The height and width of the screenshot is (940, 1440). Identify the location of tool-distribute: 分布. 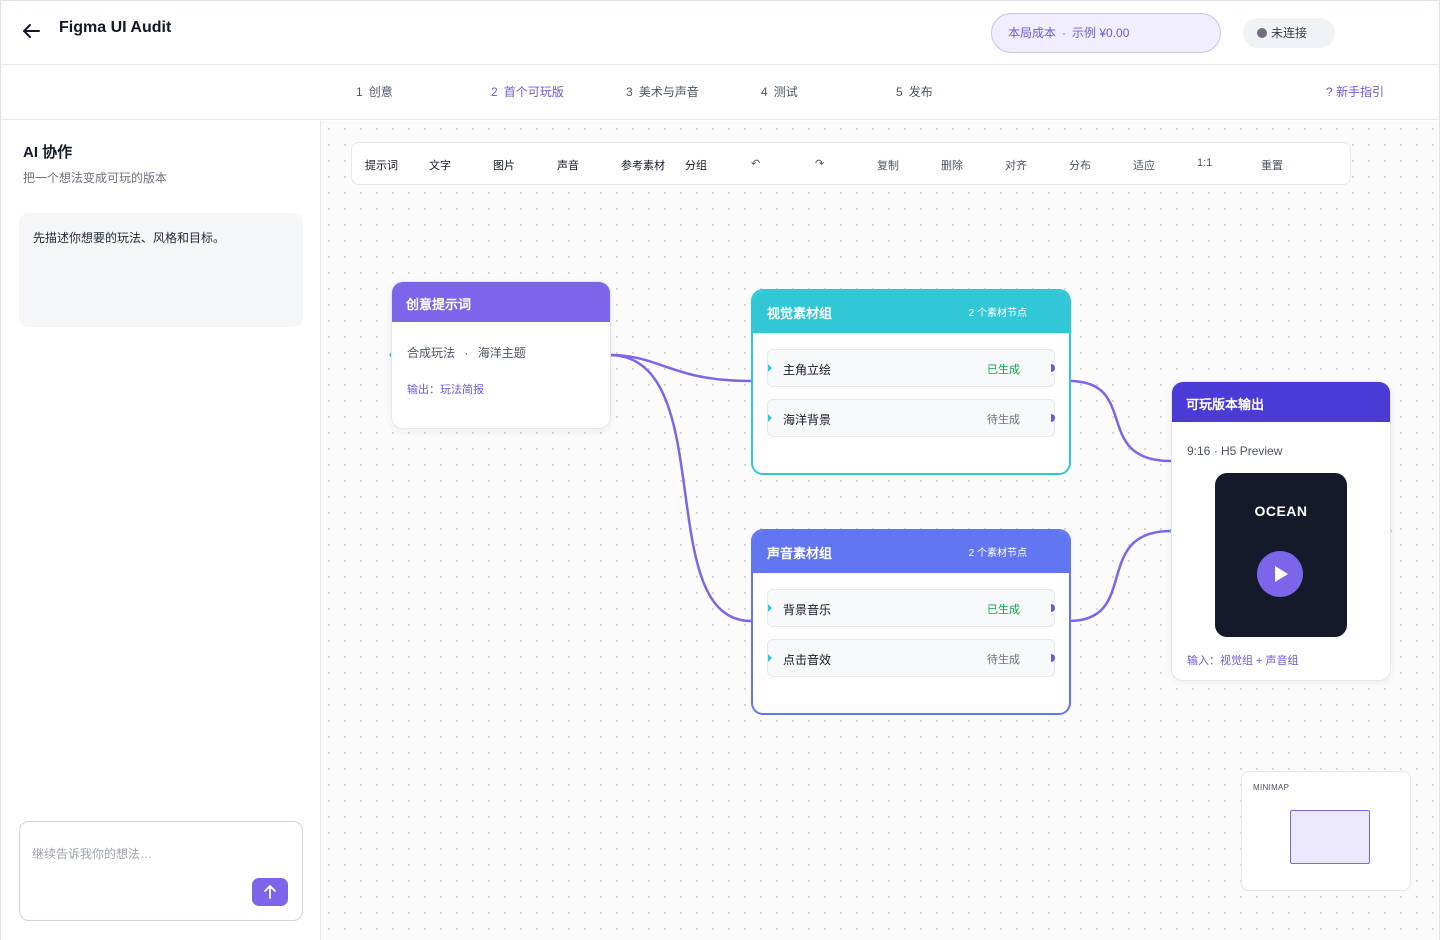
(1080, 165).